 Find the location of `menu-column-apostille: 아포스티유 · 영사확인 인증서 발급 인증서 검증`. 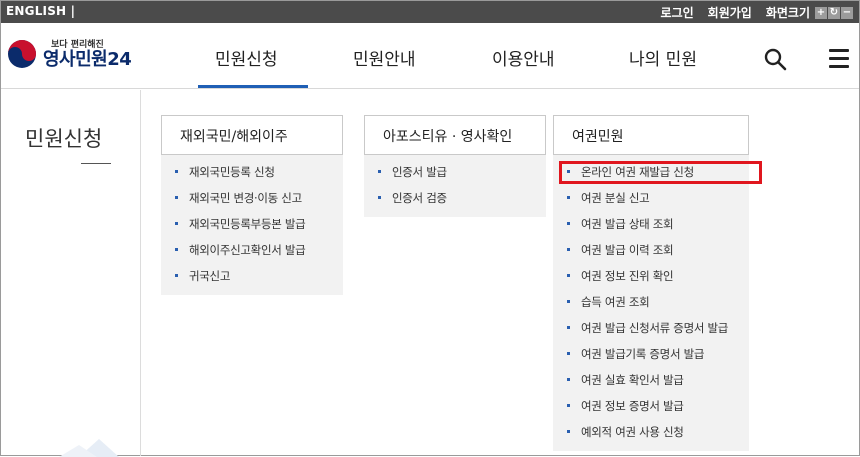

menu-column-apostille: 아포스티유 · 영사확인 인증서 발급 인증서 검증 is located at coordinates (455, 166).